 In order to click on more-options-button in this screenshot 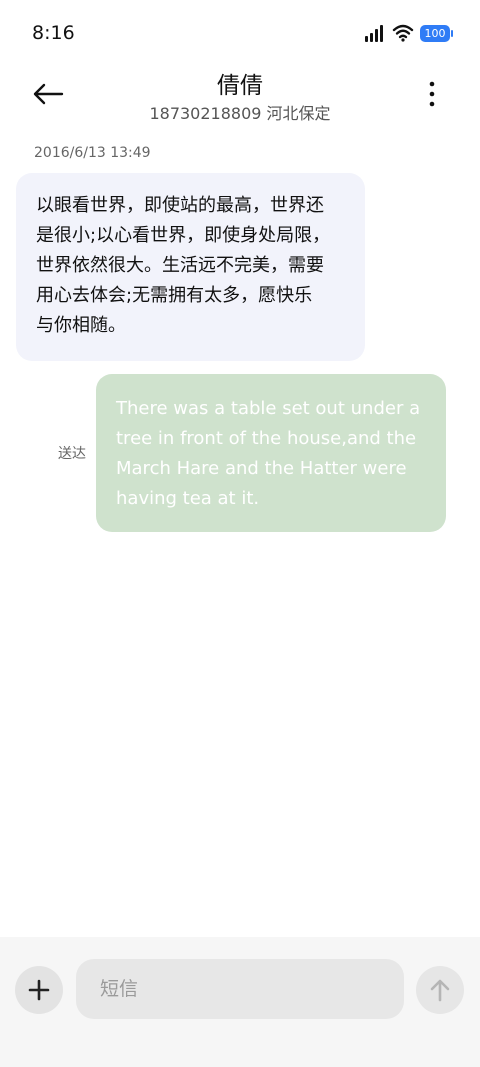, I will do `click(432, 94)`.